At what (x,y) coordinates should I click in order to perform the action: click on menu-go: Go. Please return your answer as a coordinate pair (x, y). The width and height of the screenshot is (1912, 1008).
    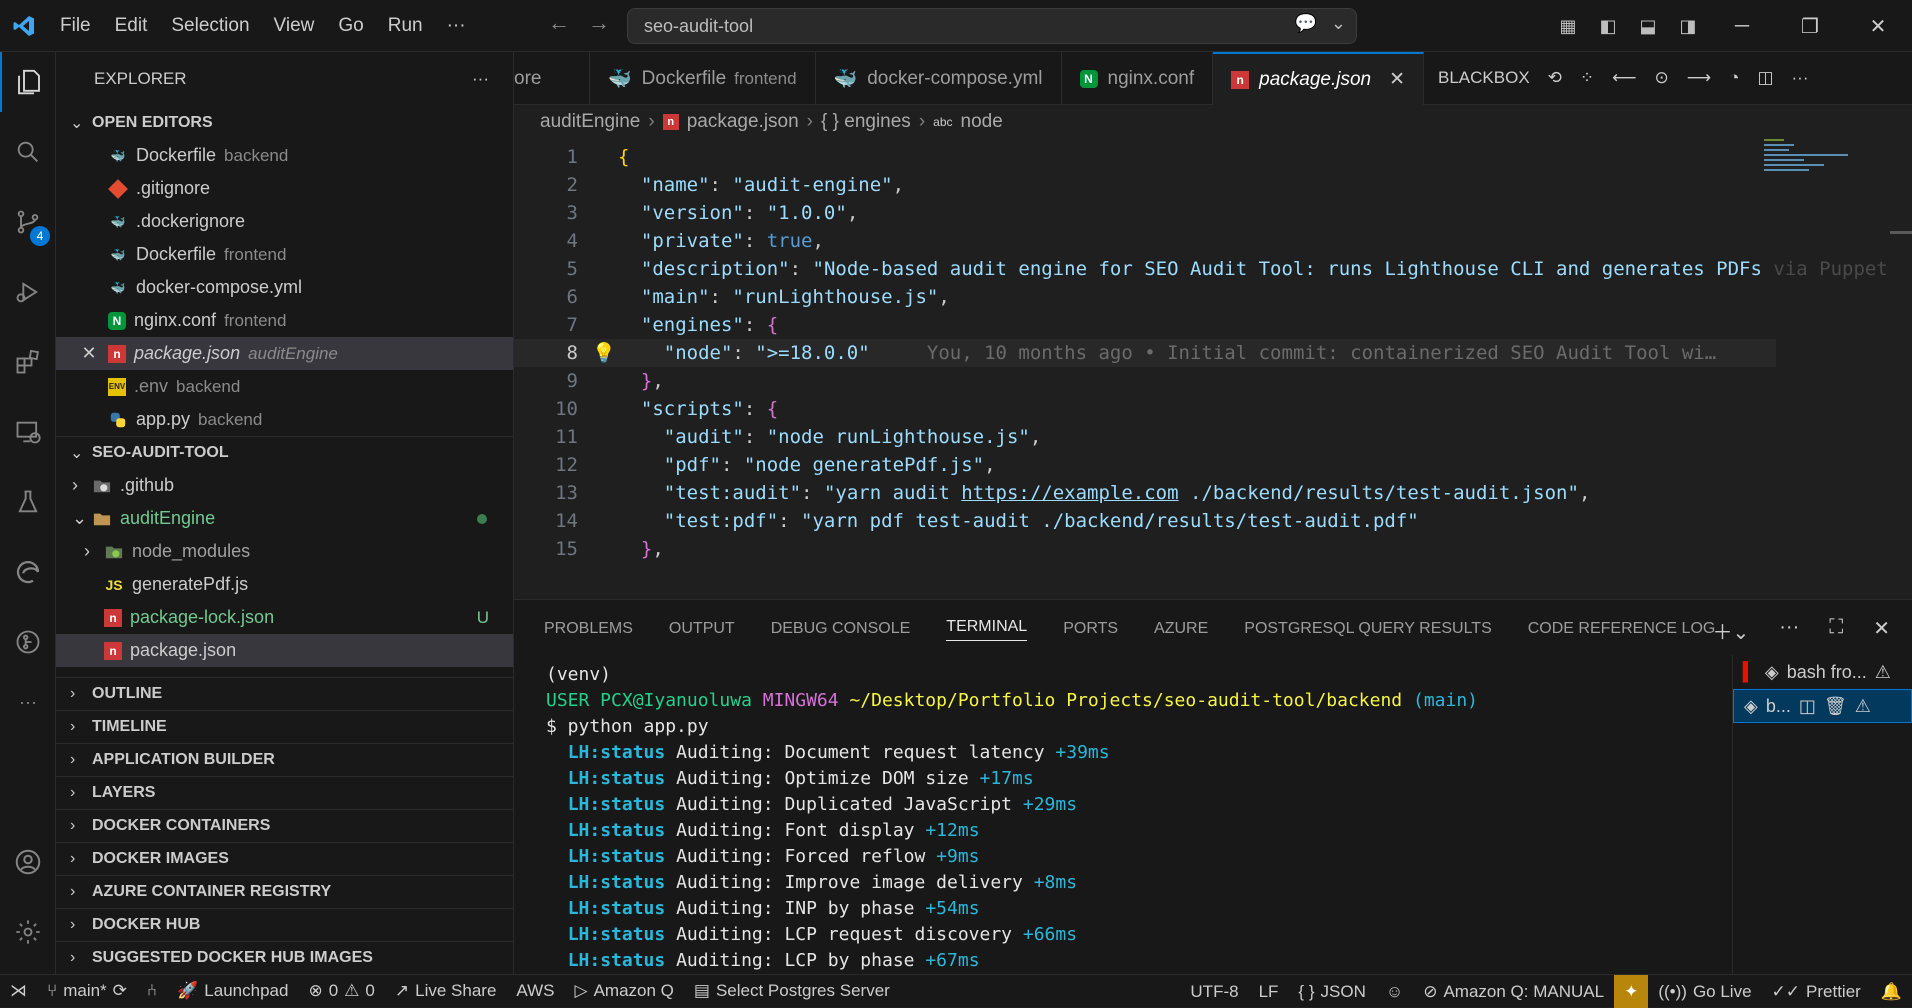
    Looking at the image, I should click on (350, 26).